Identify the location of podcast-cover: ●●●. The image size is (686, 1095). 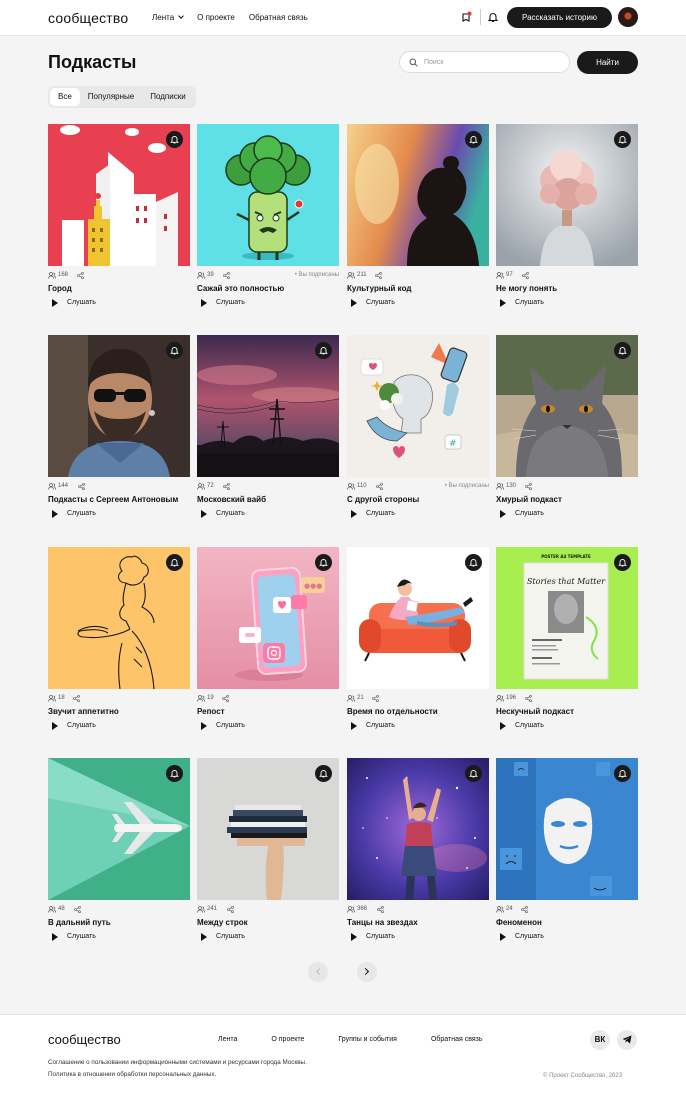
(268, 618).